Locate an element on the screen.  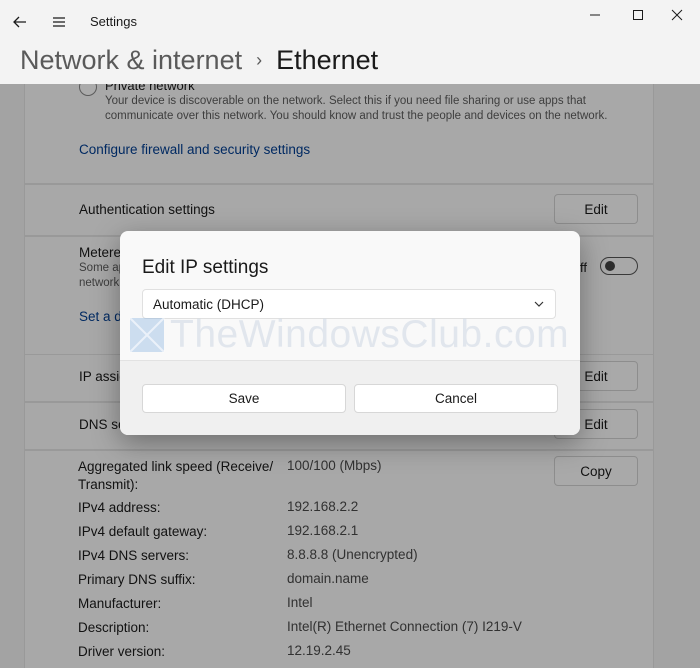
dialog-title: Edit IP settings is located at coordinates (205, 267).